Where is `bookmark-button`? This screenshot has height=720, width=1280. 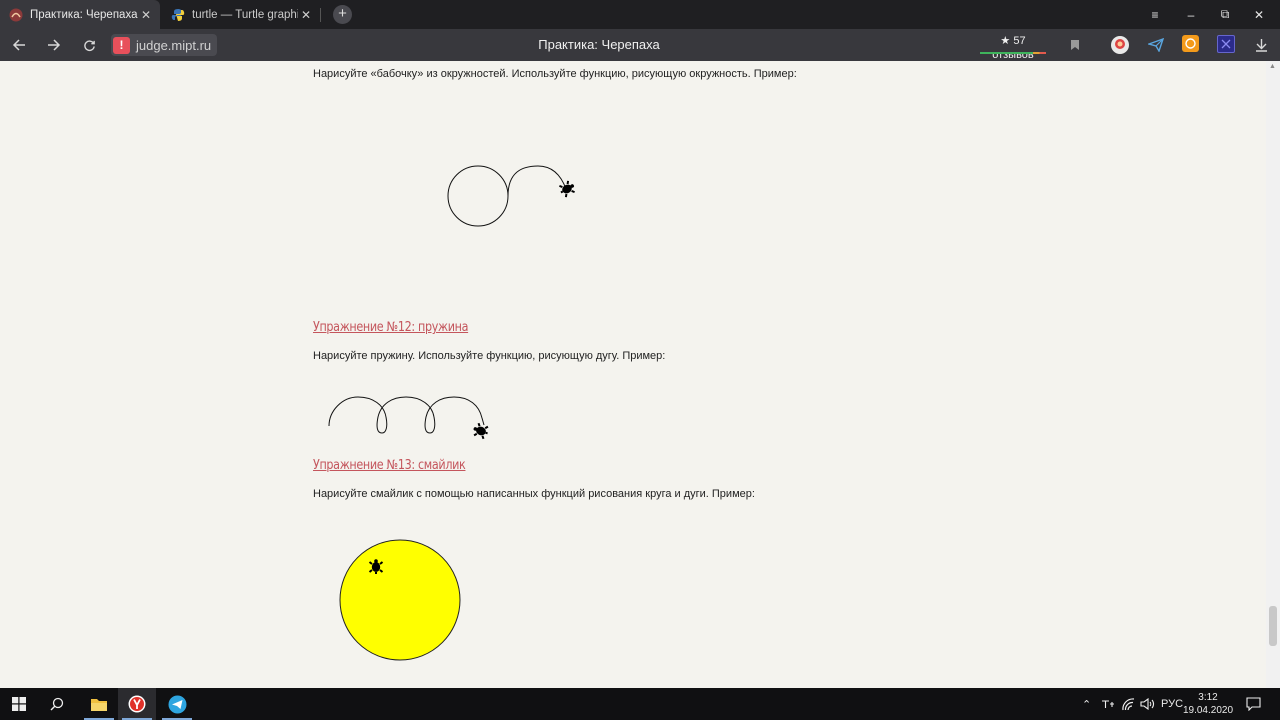
bookmark-button is located at coordinates (1075, 45).